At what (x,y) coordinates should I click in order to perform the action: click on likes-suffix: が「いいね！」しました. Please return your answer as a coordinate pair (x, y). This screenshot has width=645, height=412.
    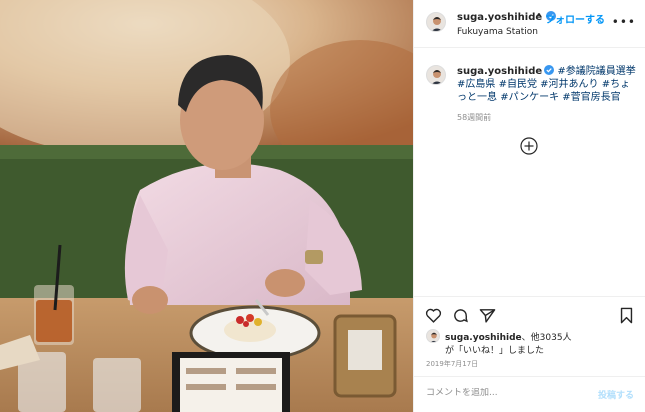
    Looking at the image, I should click on (495, 351).